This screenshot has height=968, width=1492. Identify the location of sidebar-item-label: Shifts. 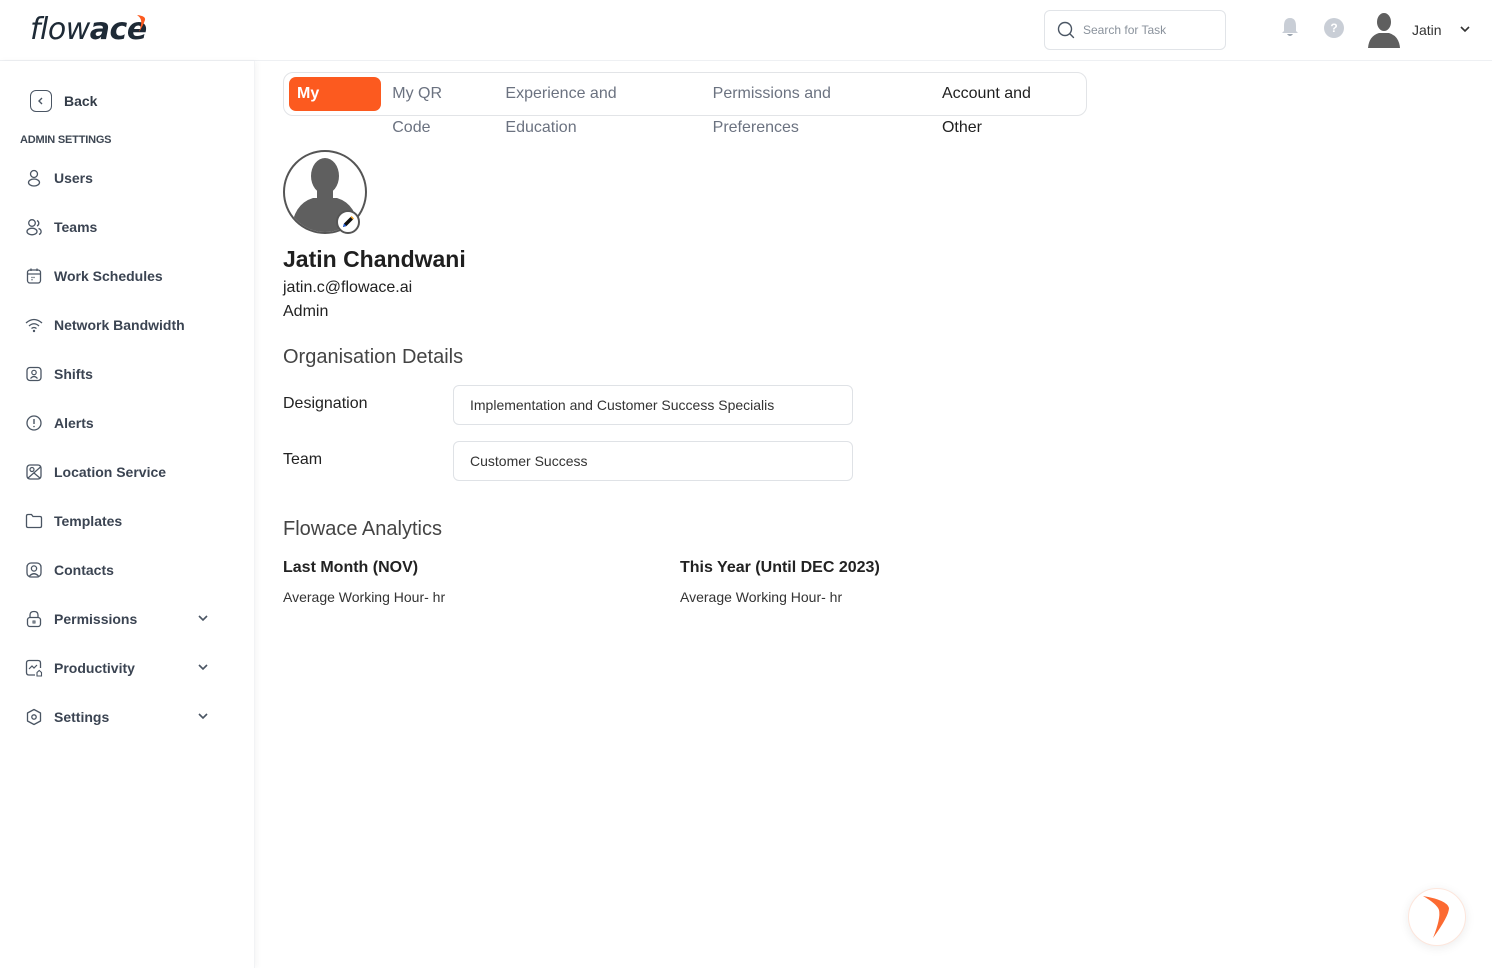
(73, 374).